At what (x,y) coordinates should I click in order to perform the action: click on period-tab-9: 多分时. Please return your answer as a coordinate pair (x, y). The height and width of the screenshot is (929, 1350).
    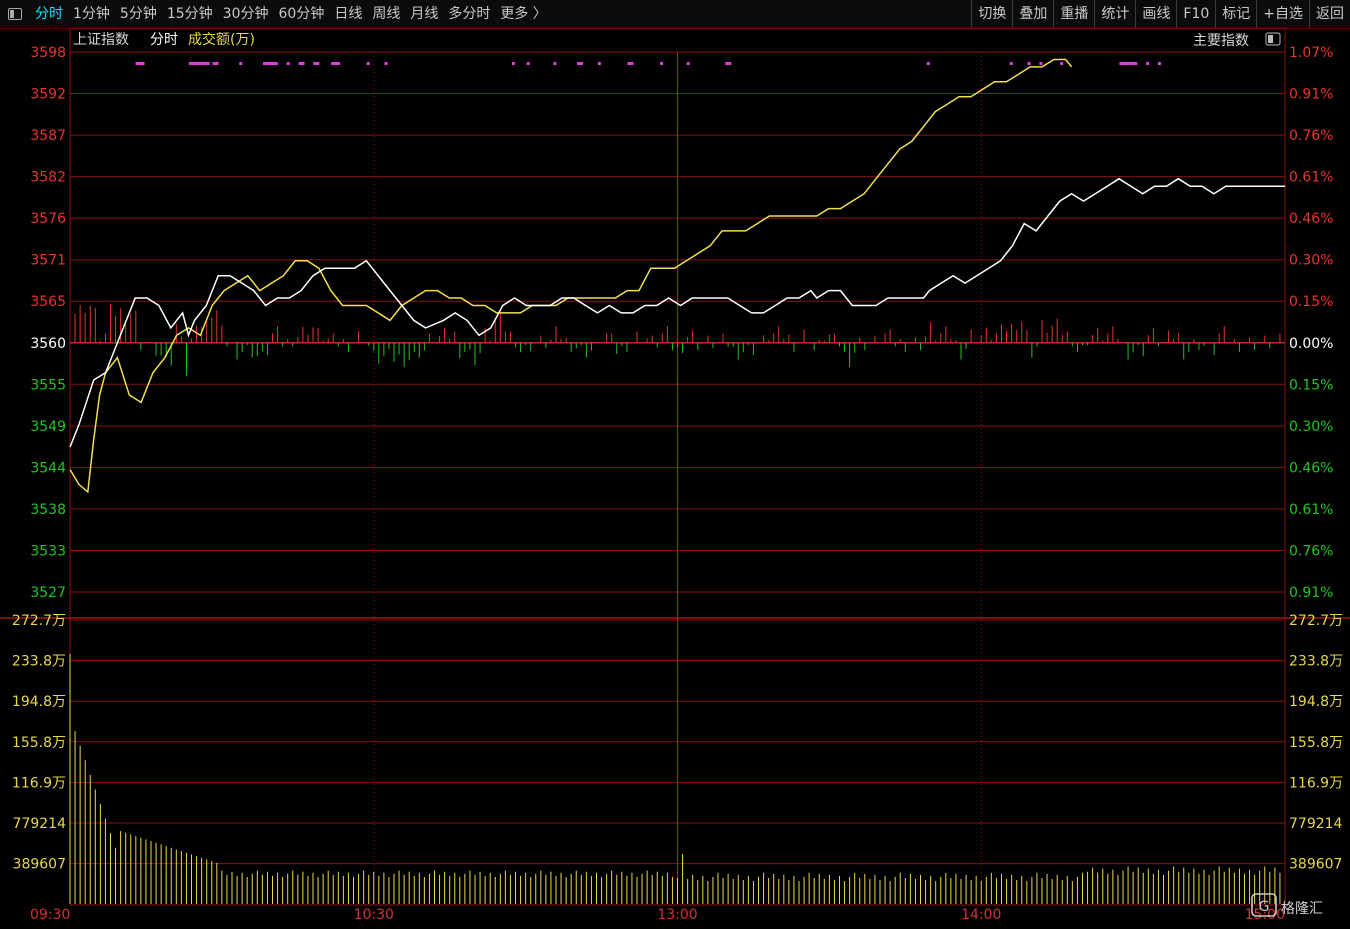
    Looking at the image, I should click on (469, 14).